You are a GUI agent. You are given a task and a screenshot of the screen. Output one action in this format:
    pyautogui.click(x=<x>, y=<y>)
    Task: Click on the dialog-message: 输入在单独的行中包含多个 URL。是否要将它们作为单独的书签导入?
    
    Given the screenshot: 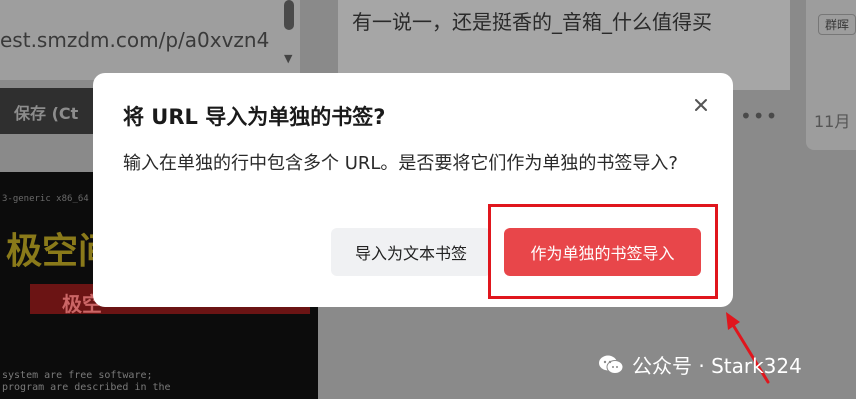 What is the action you would take?
    pyautogui.click(x=400, y=163)
    